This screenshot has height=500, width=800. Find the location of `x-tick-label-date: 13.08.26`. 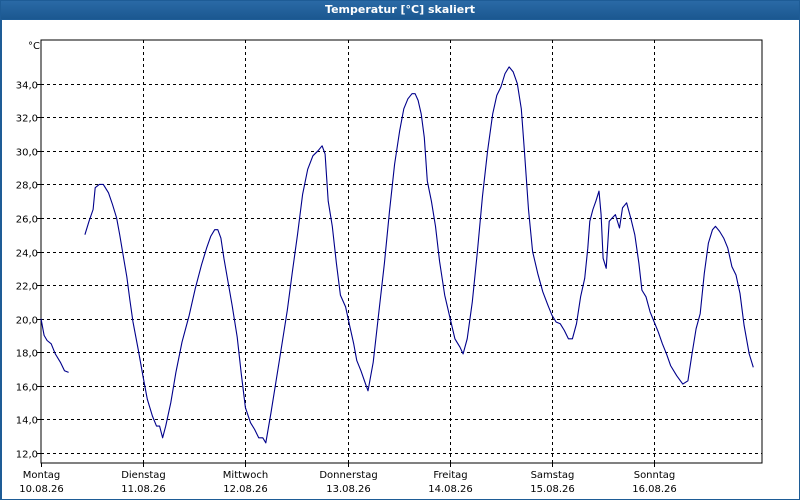

x-tick-label-date: 13.08.26 is located at coordinates (348, 489).